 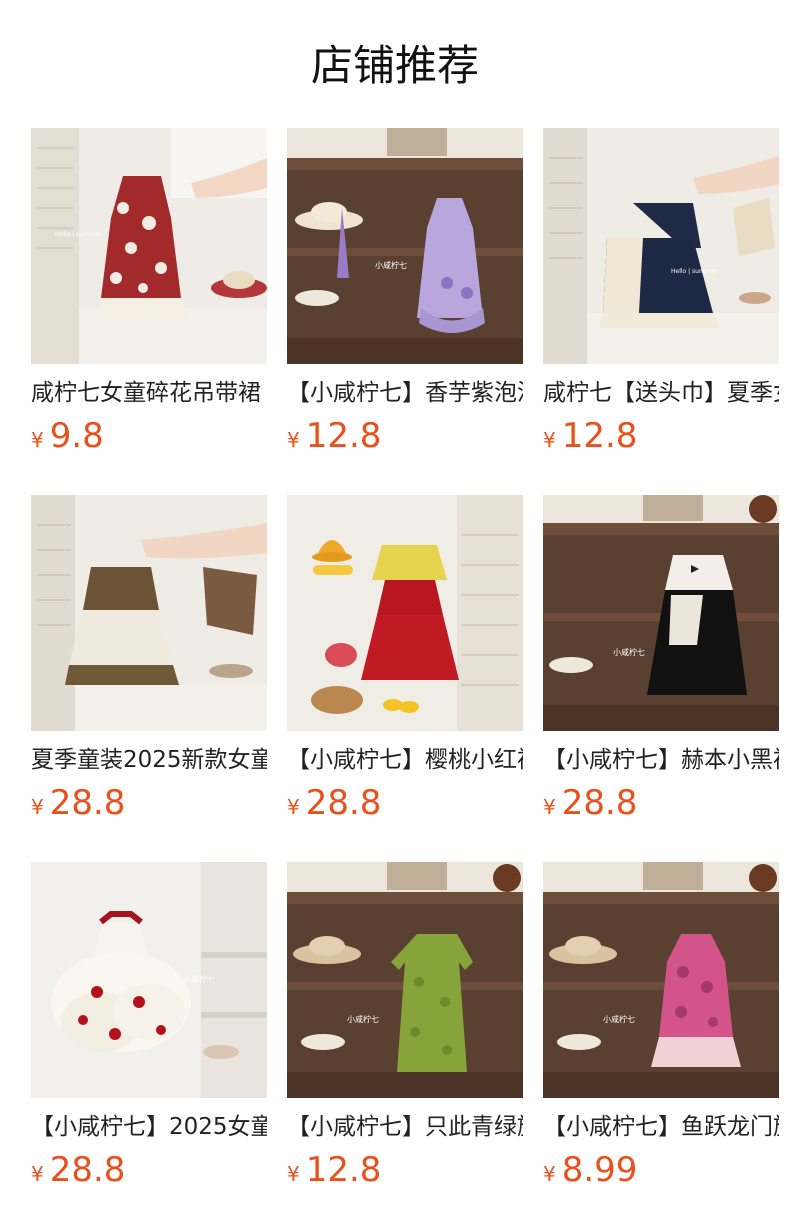 I want to click on product-name: 【小咸柠七】香芋紫泡泡裙, so click(x=405, y=393).